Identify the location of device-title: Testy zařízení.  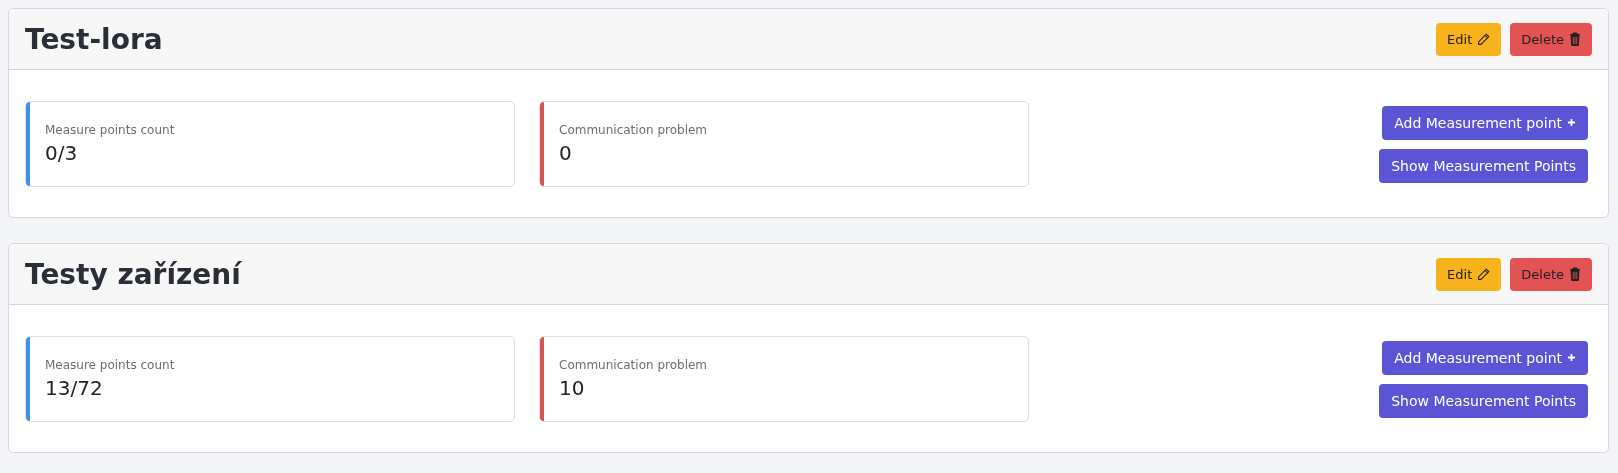
(133, 274).